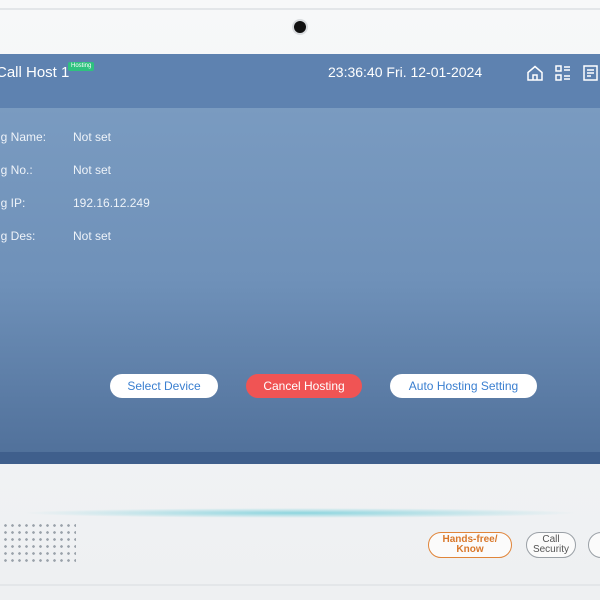 Image resolution: width=600 pixels, height=600 pixels. I want to click on hosting-des-value: Not set, so click(92, 236).